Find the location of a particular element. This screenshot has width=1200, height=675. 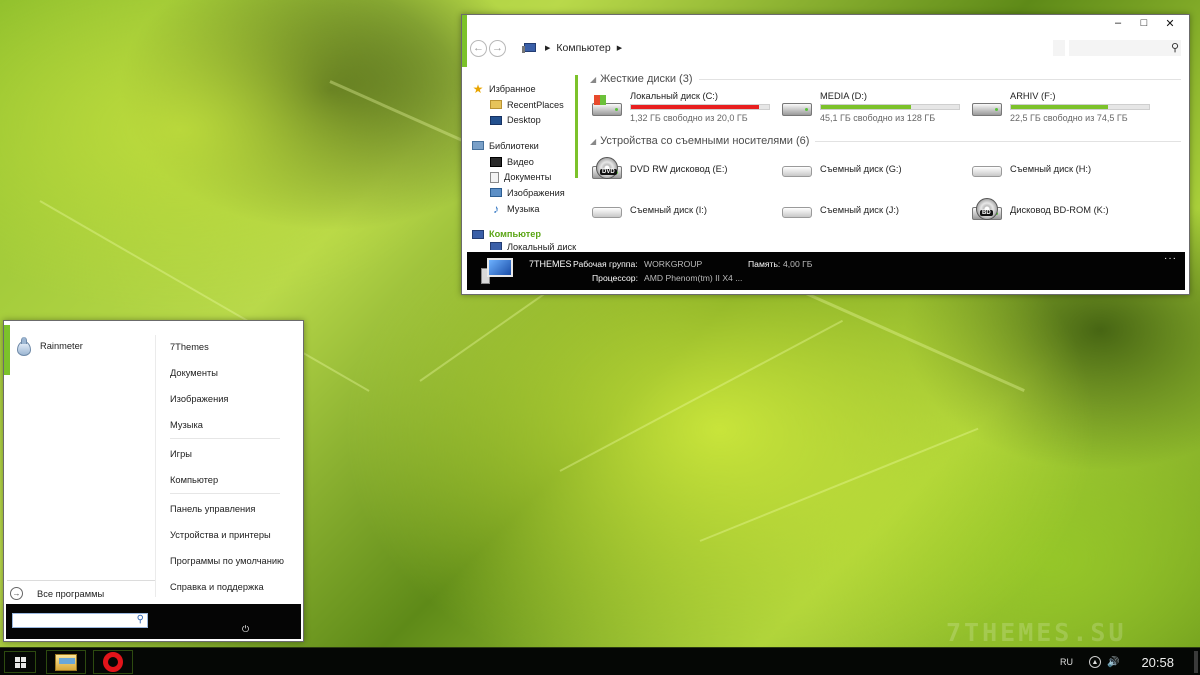

nav-label: Компьютер is located at coordinates (515, 234).